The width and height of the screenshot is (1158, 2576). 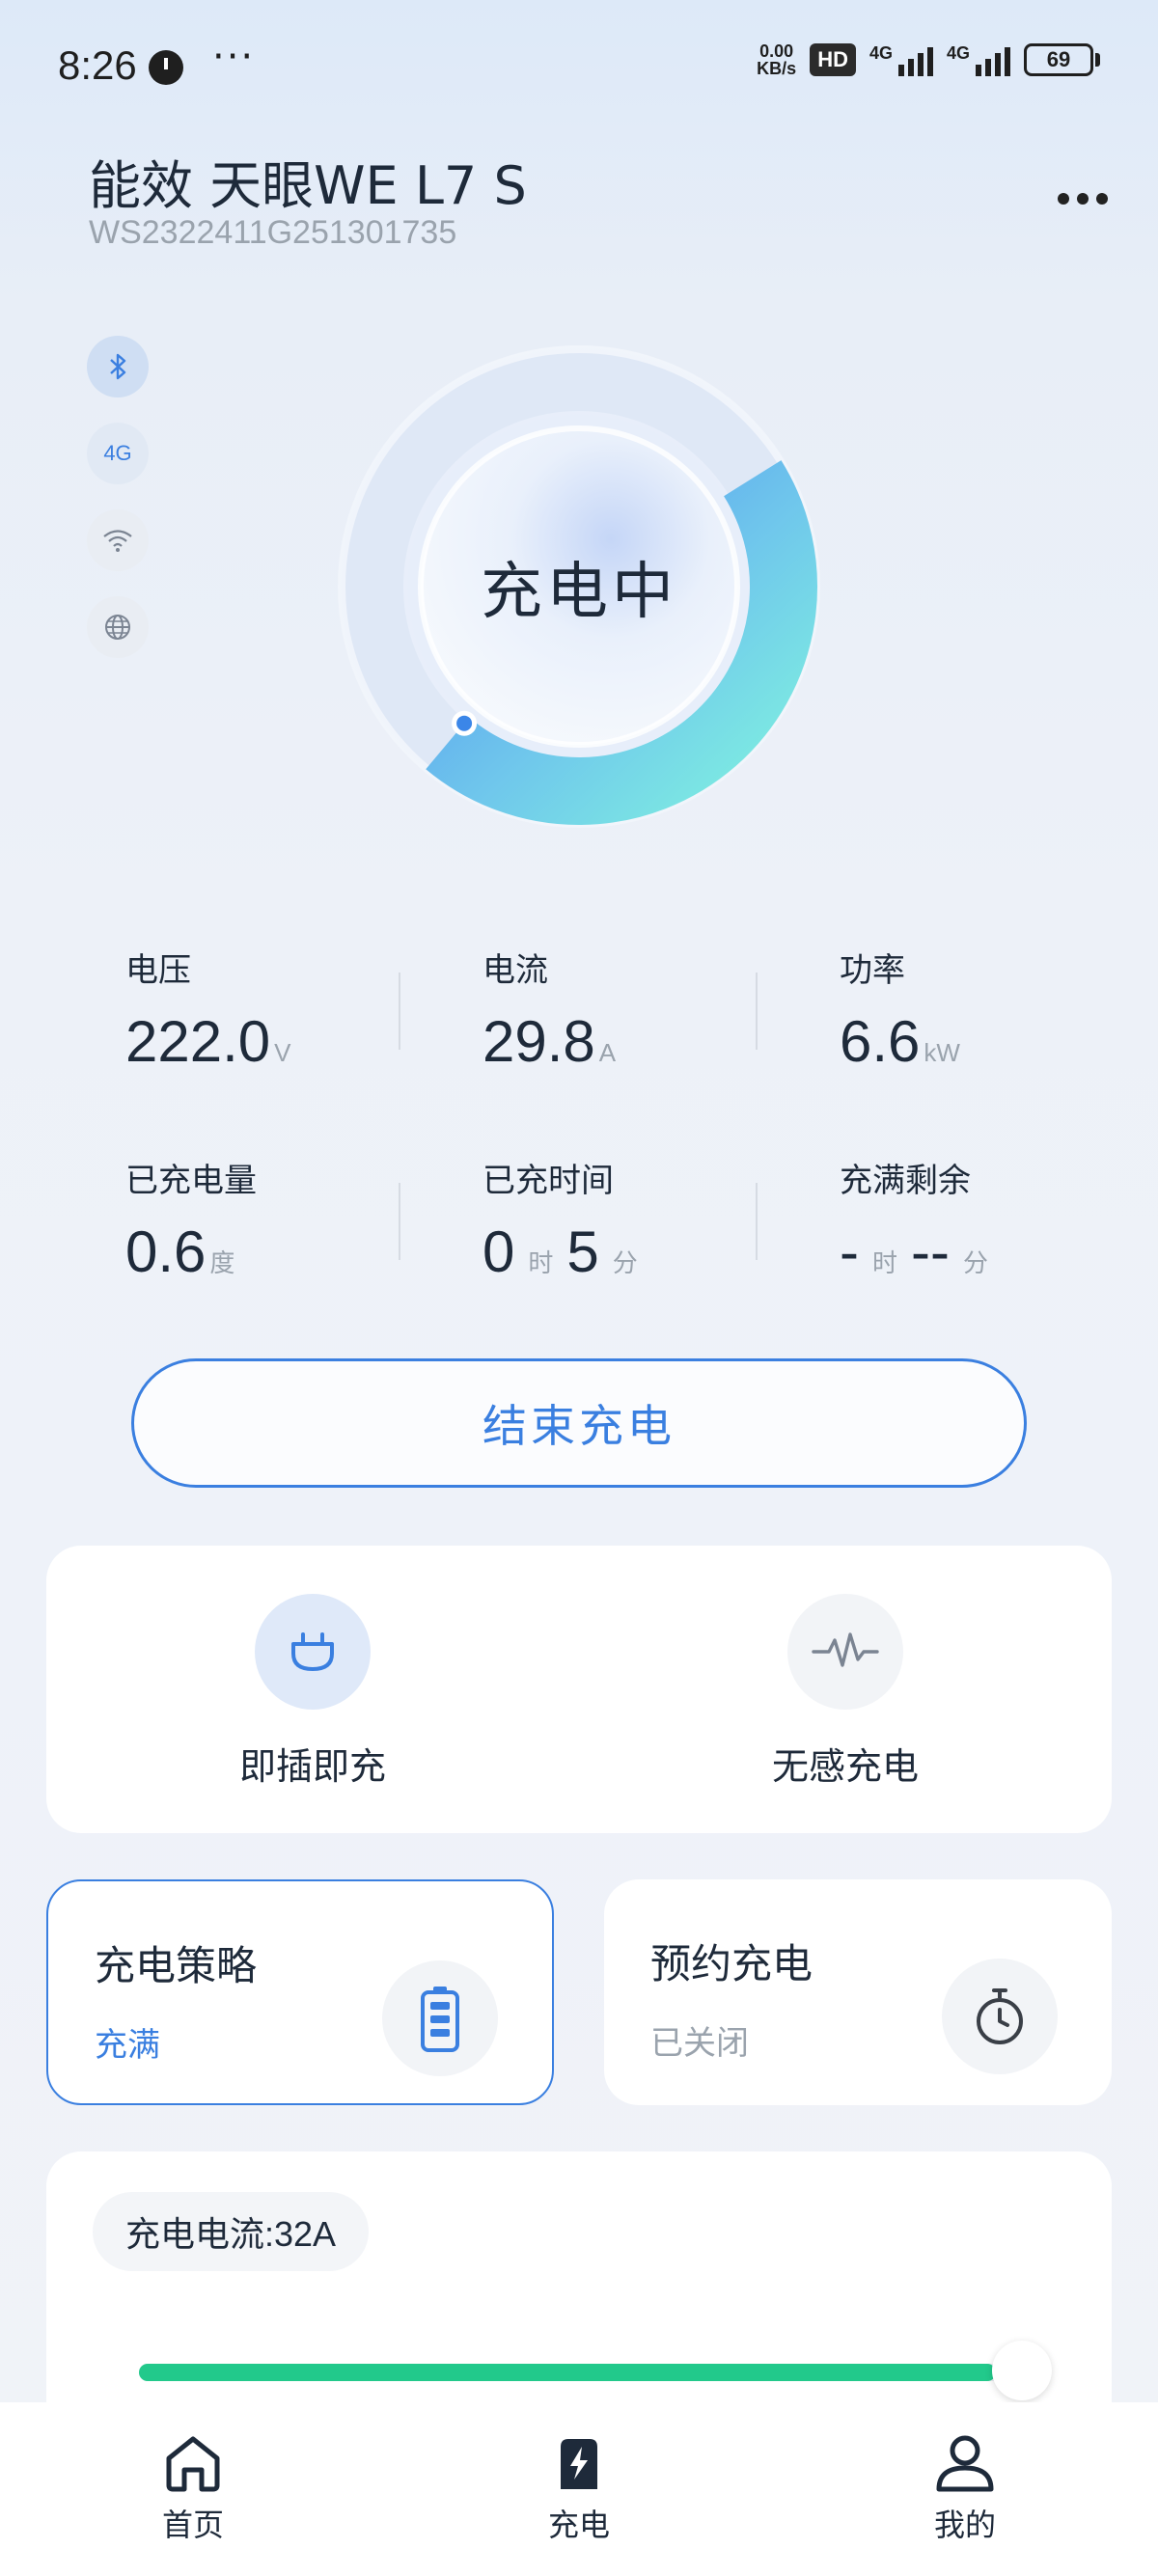 I want to click on nav-home-label: 首页, so click(x=192, y=2525).